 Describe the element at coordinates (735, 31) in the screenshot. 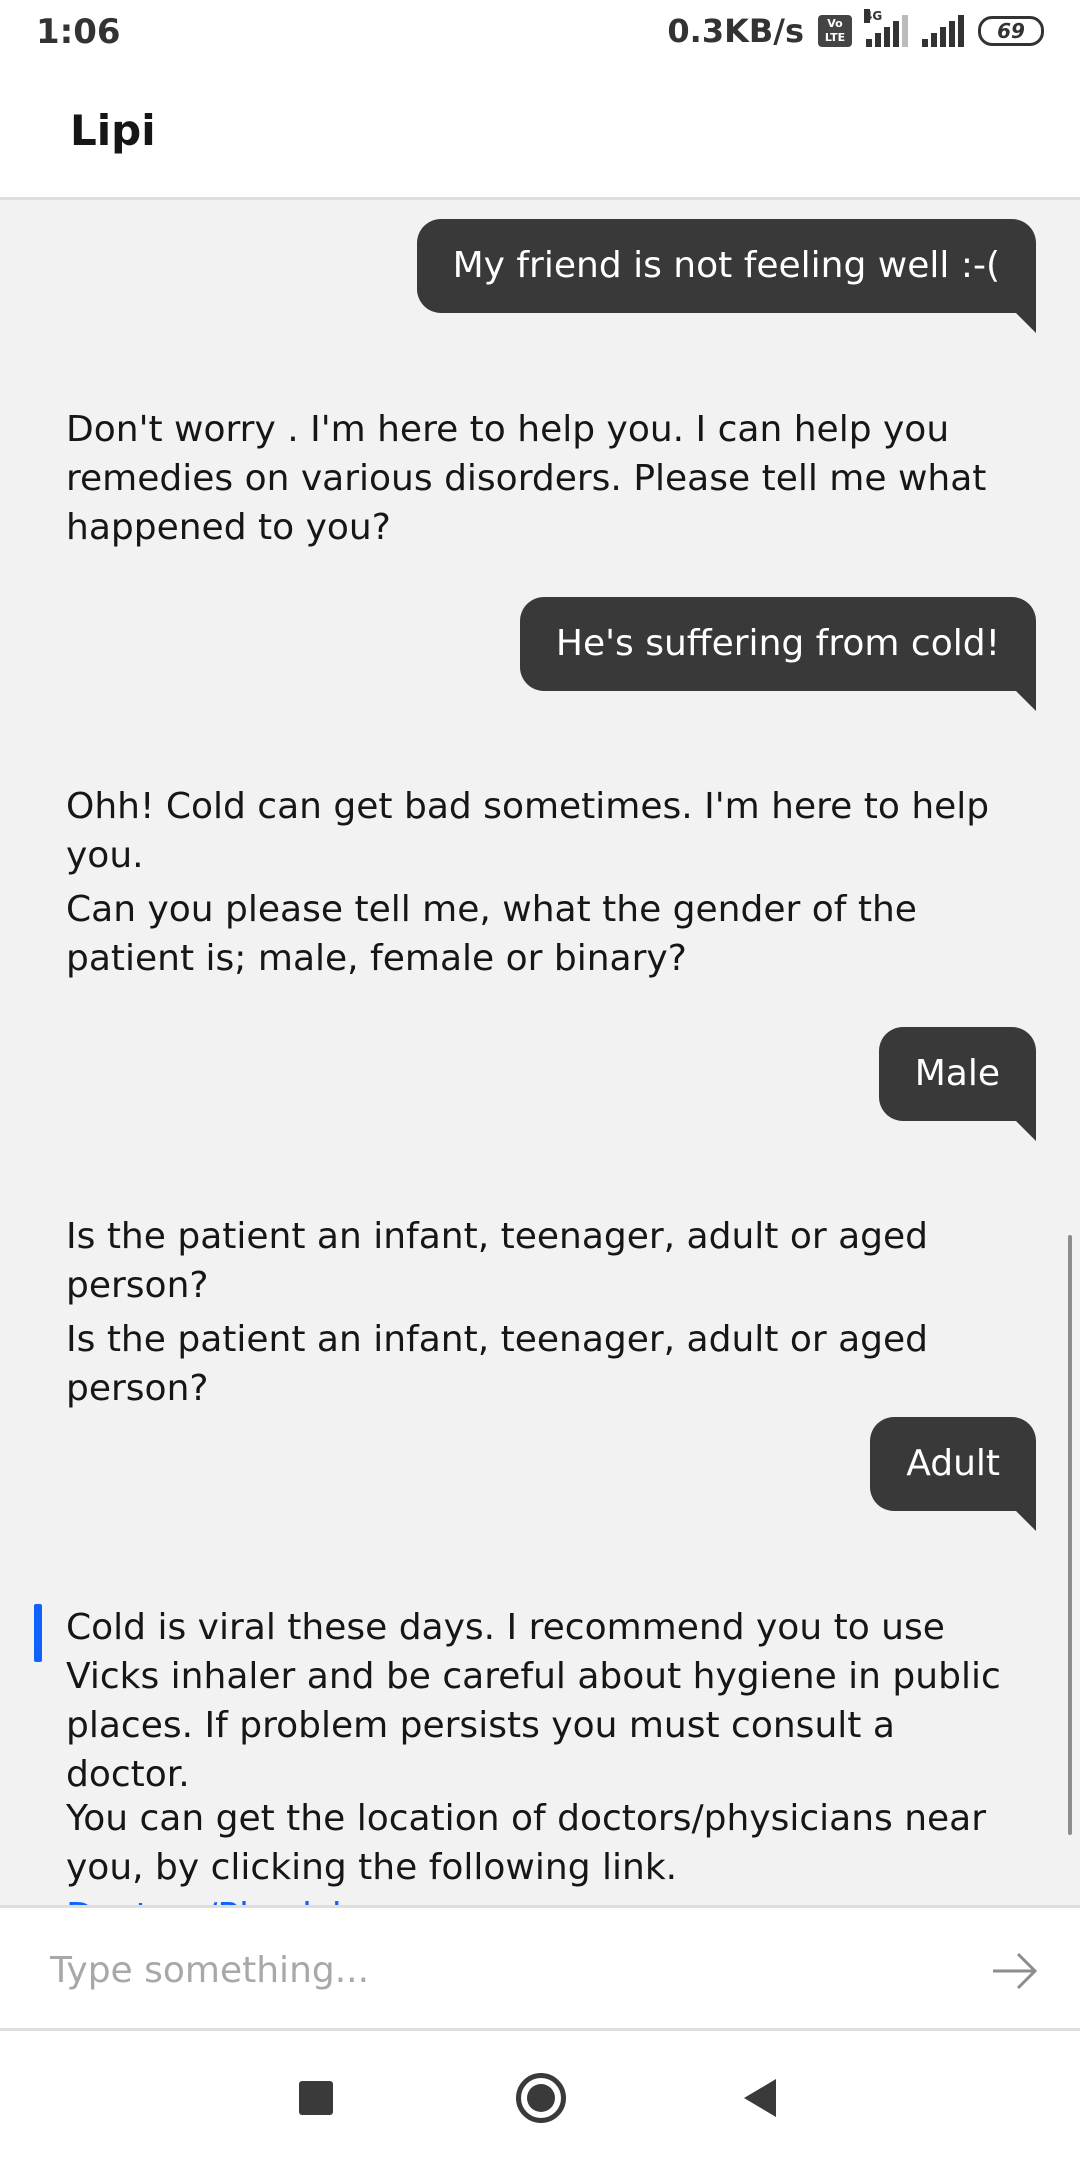

I see `network-speed: 0.3KB/s` at that location.